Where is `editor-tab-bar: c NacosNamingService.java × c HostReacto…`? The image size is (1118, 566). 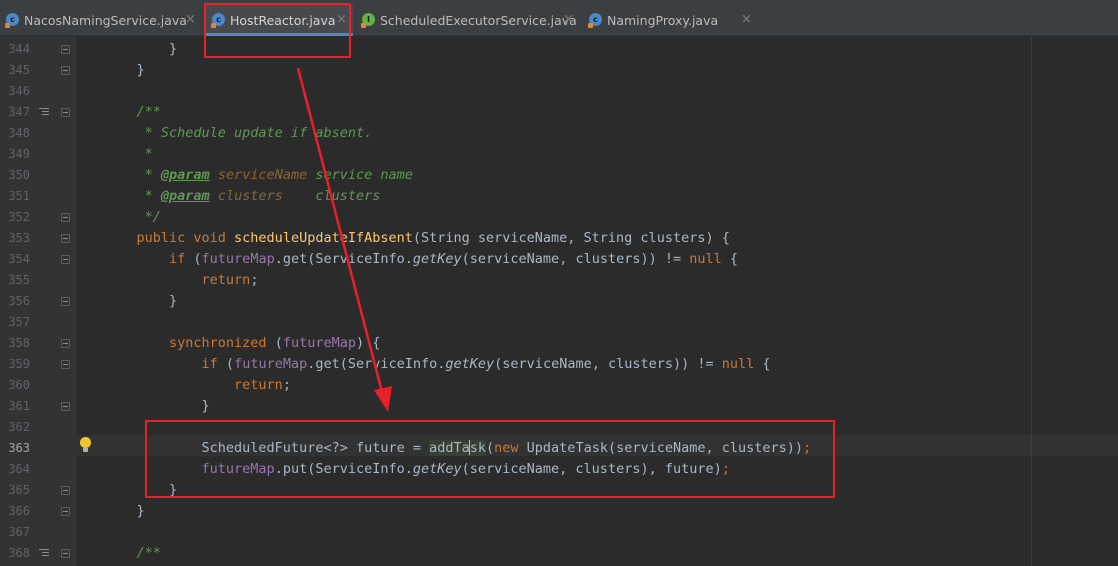 editor-tab-bar: c NacosNamingService.java × c HostReacto… is located at coordinates (559, 18).